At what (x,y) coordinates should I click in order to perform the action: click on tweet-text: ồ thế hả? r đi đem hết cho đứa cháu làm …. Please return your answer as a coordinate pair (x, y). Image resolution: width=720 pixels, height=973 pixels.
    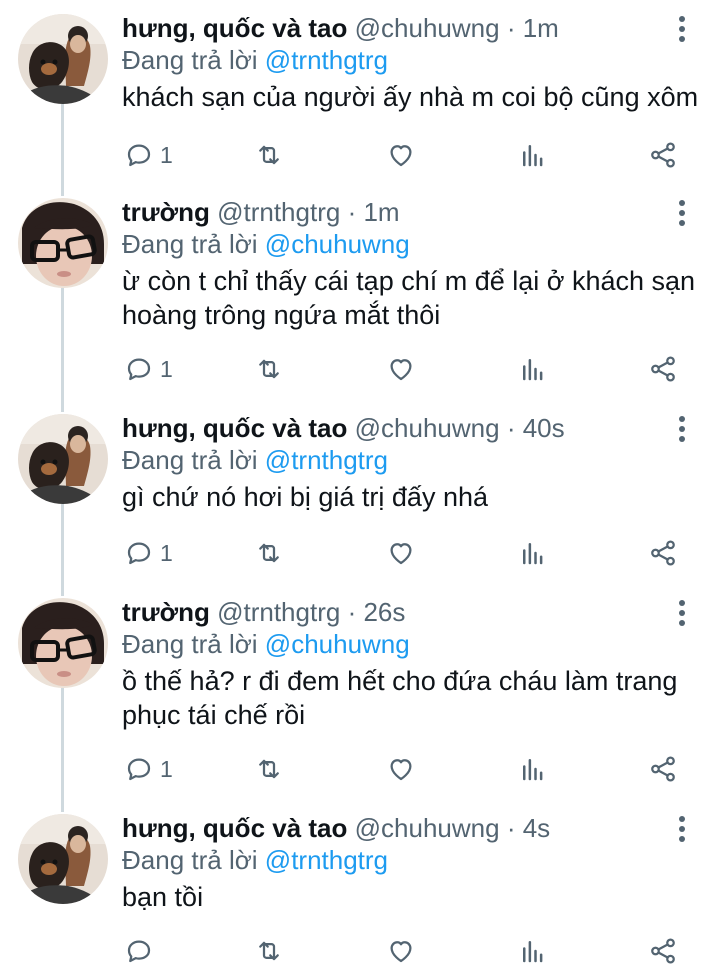
    Looking at the image, I should click on (400, 698).